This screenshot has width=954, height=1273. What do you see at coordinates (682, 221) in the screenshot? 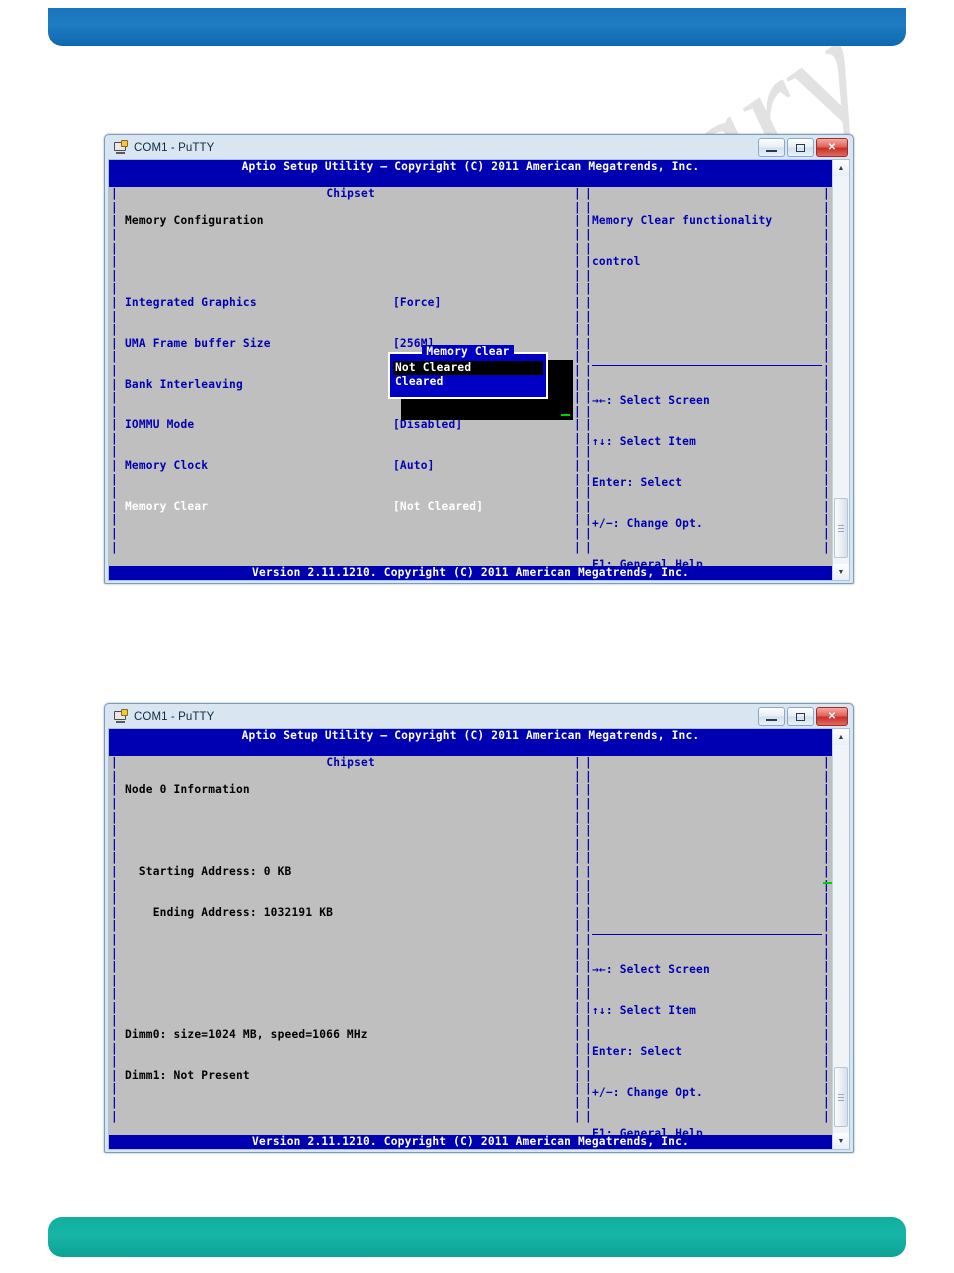
I see `help-line-0: Memory Clear functionality` at bounding box center [682, 221].